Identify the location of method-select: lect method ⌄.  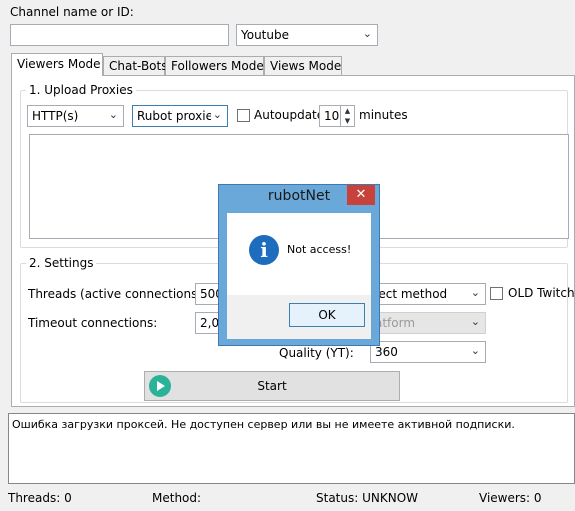
(428, 294).